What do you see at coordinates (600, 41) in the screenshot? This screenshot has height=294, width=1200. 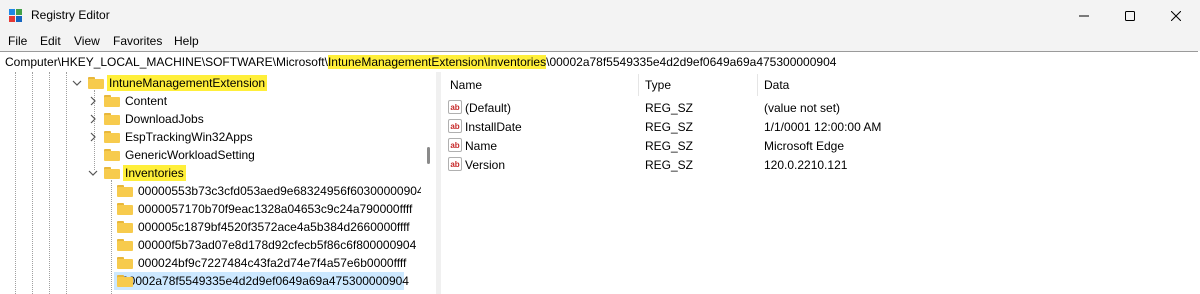 I see `menu-bar: File Edit View Favorites Help` at bounding box center [600, 41].